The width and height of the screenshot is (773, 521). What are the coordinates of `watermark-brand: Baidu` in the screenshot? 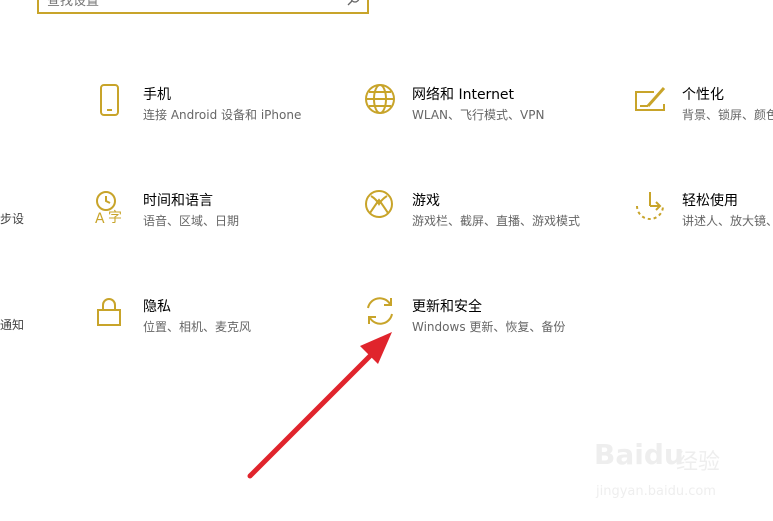 It's located at (639, 454).